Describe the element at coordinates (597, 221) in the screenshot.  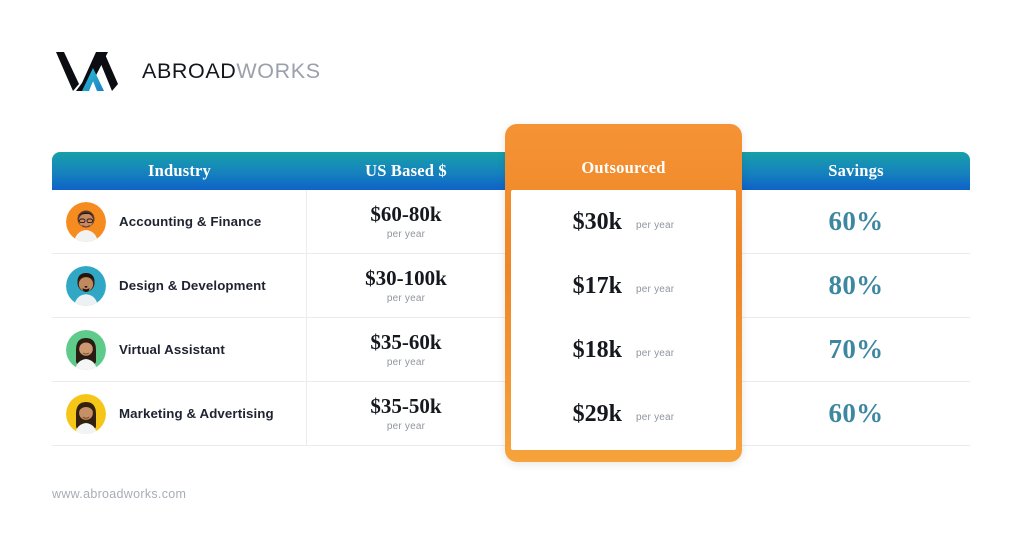
I see `outsourced-value: $30k` at that location.